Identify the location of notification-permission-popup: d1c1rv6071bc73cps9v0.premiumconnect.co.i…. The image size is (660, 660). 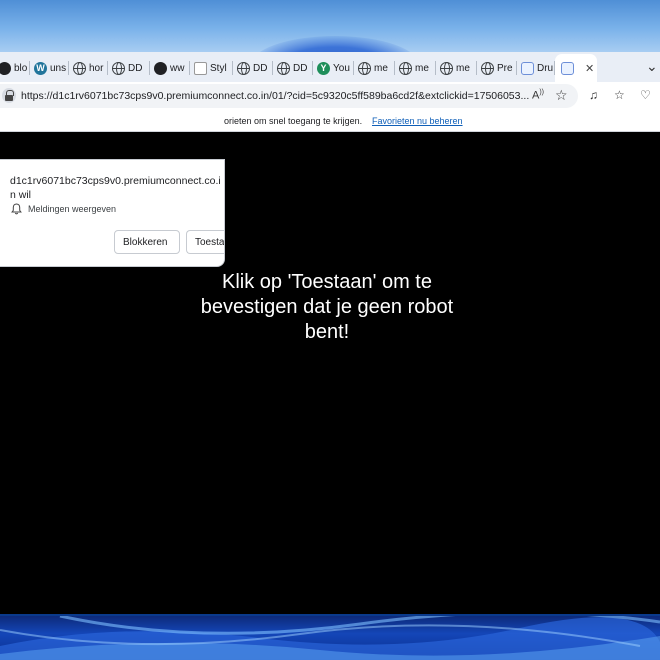
(112, 213).